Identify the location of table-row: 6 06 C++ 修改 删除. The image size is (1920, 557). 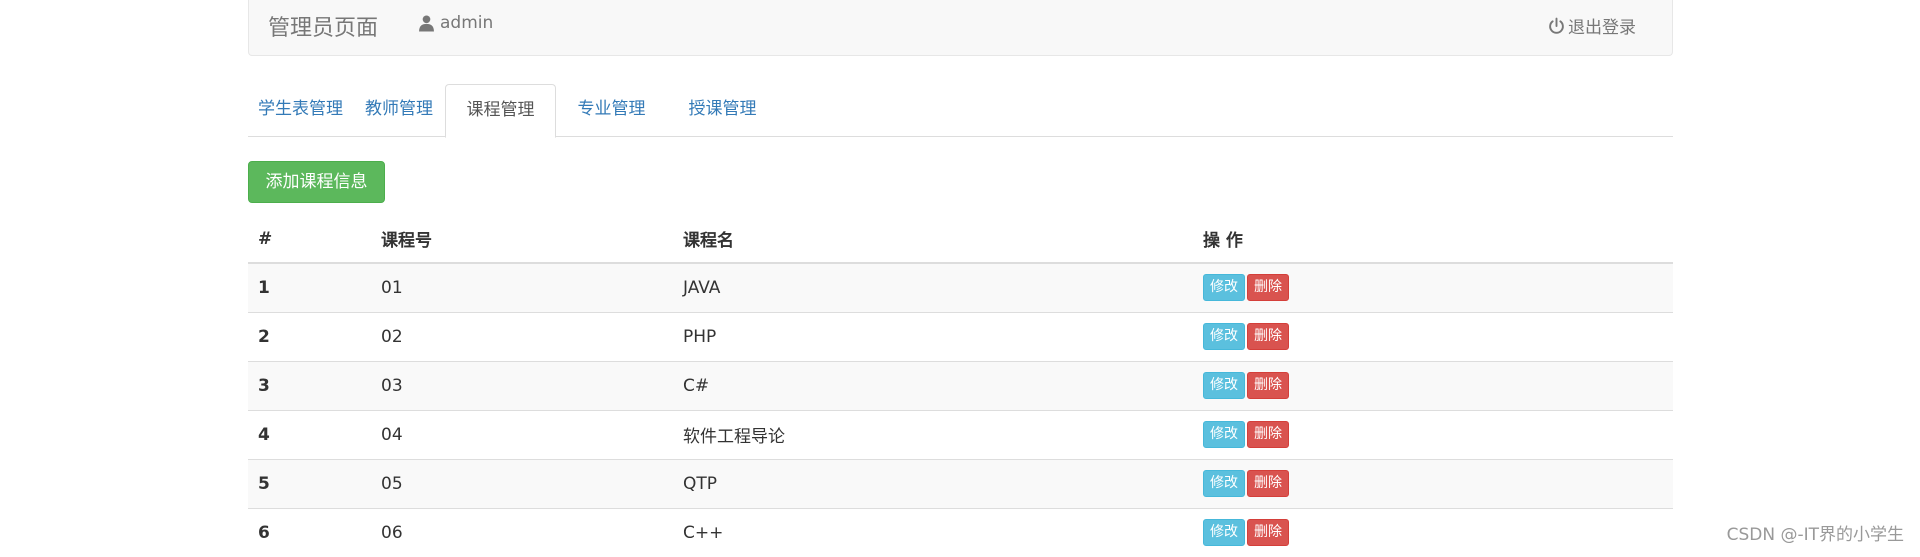
(960, 532).